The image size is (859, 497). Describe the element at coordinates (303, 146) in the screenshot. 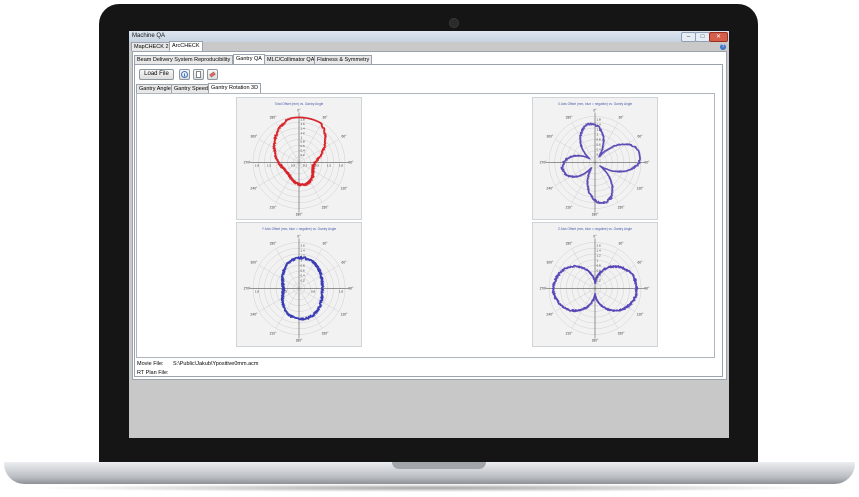

I see `radial-label: 0.6` at that location.